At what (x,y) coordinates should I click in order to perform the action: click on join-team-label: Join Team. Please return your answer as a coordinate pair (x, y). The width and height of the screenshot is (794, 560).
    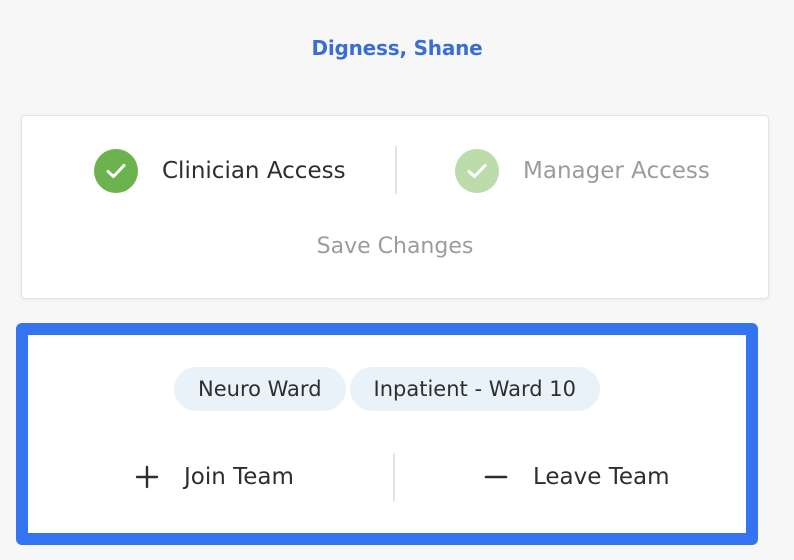
    Looking at the image, I should click on (239, 477).